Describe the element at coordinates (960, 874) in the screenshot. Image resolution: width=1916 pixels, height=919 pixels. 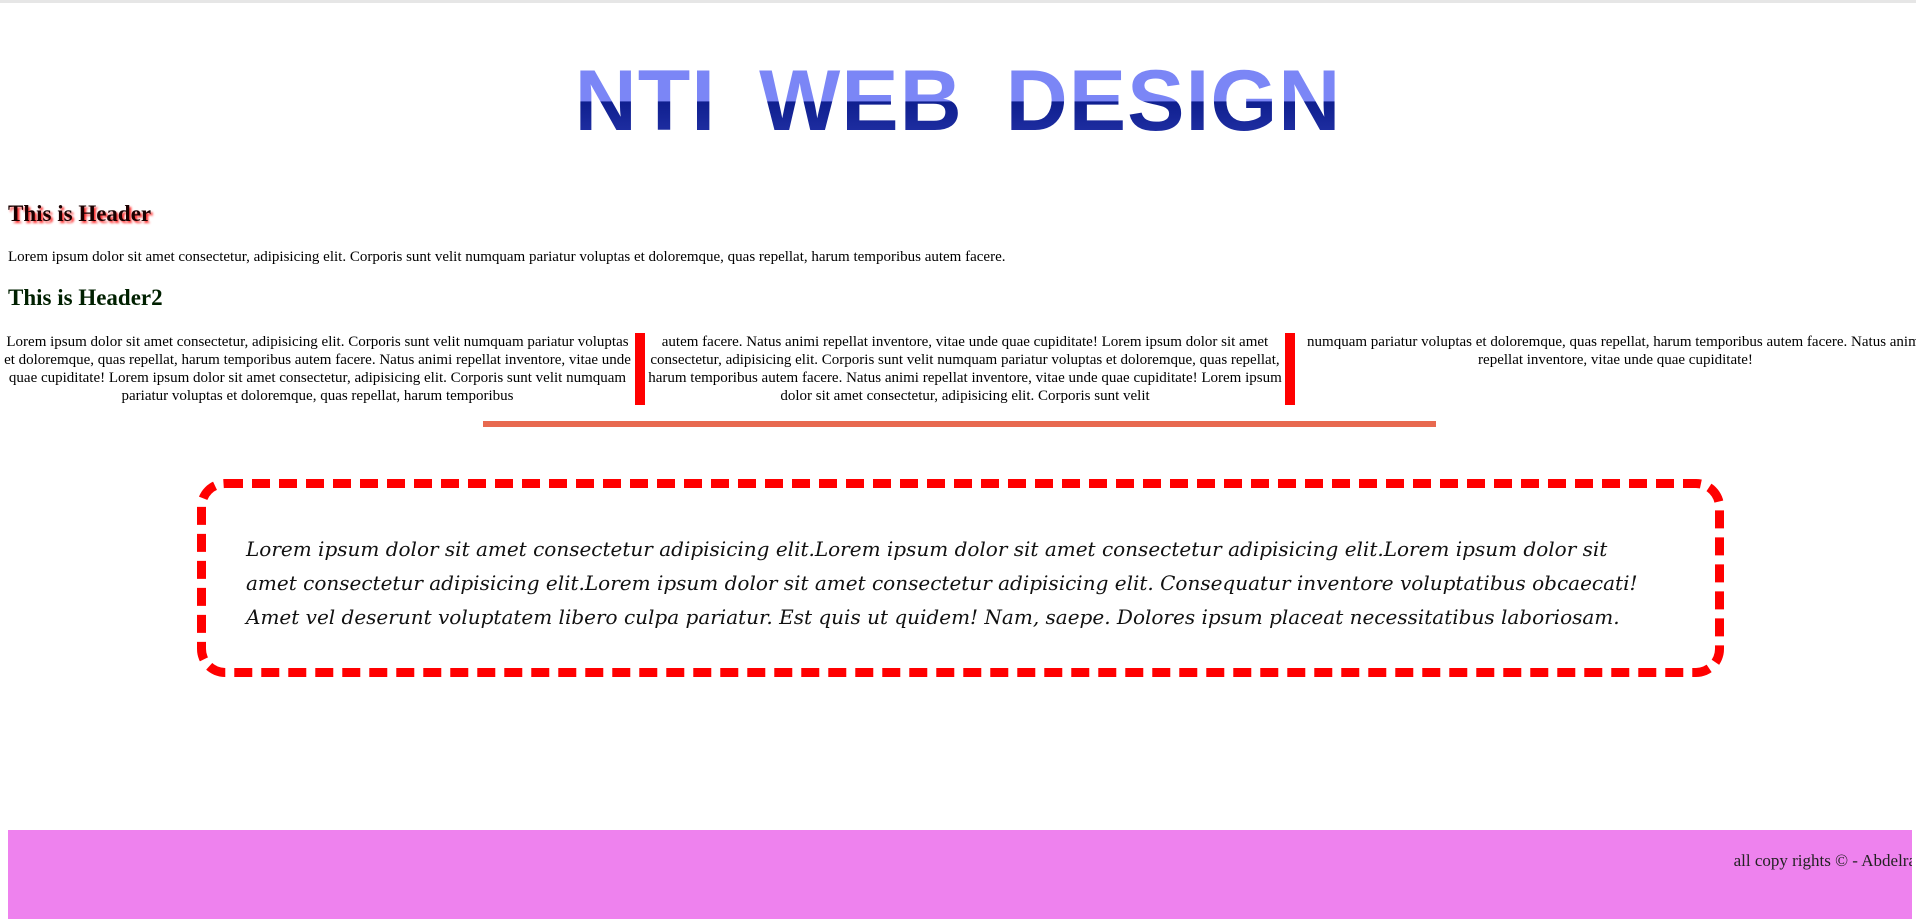
I see `footer: all copy rights © - Abdelra` at that location.